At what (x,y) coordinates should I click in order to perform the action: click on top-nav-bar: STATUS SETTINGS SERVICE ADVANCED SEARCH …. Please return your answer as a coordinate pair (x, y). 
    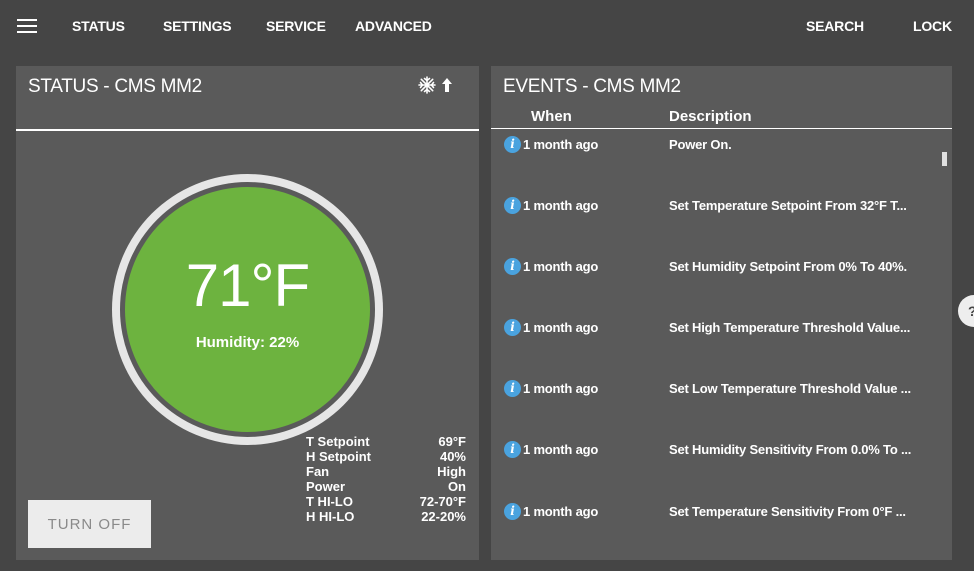
    Looking at the image, I should click on (487, 27).